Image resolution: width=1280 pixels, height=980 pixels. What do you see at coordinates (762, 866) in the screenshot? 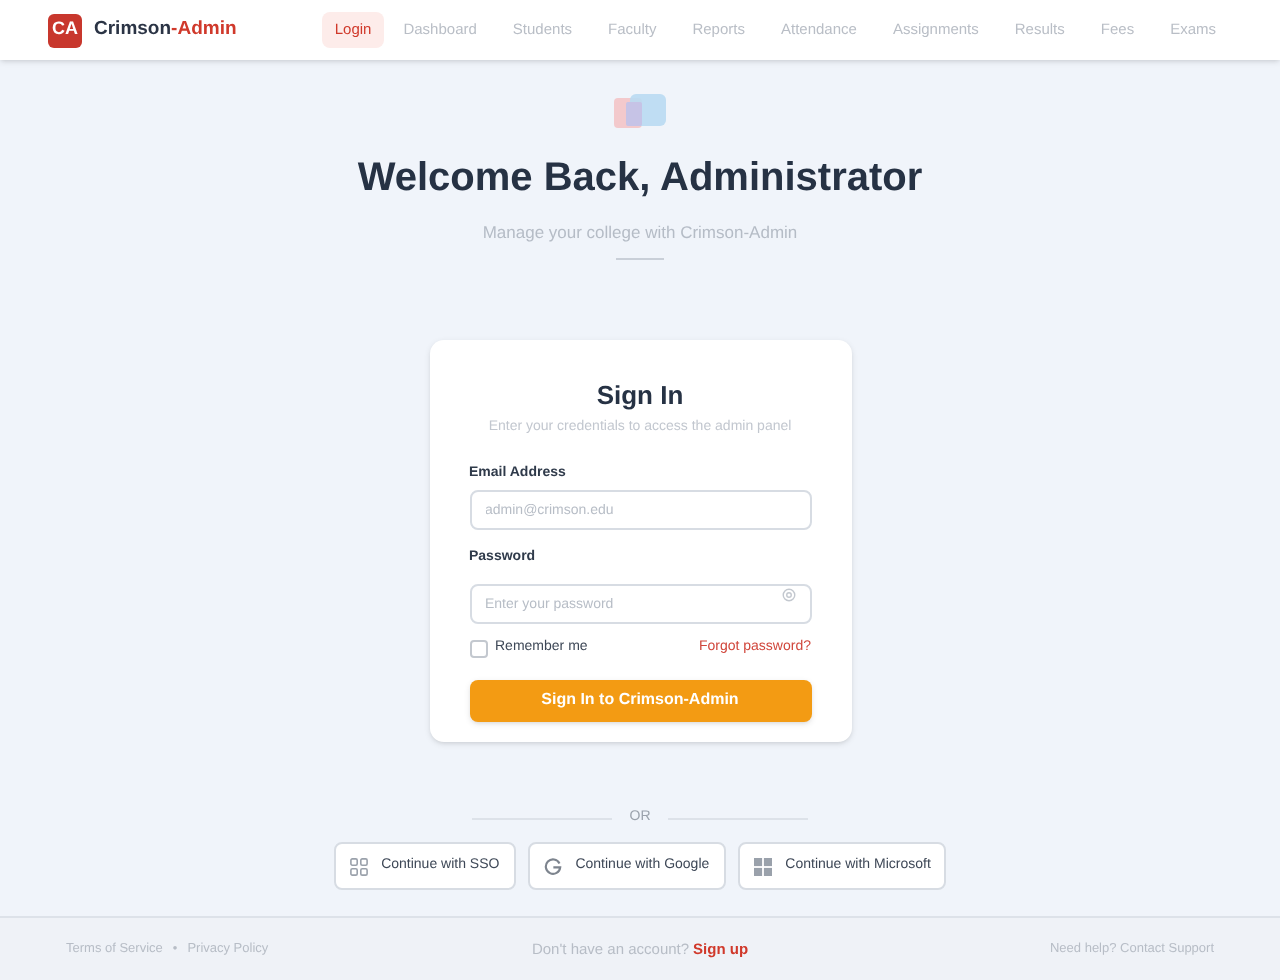
I see `windows-icon` at bounding box center [762, 866].